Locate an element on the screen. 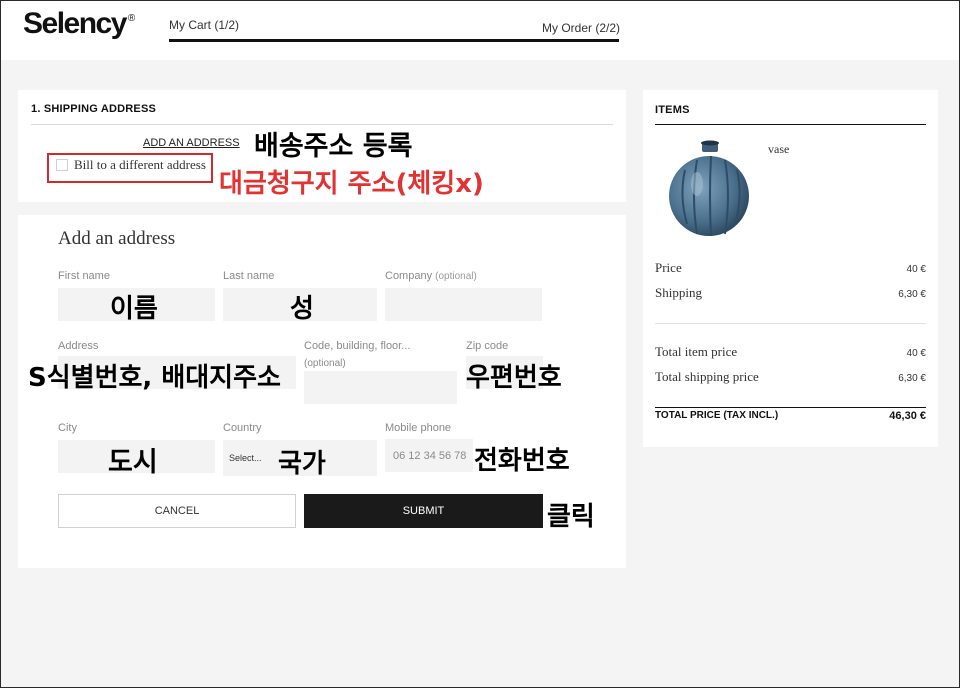  annotation-zip: 우편번호 is located at coordinates (514, 378).